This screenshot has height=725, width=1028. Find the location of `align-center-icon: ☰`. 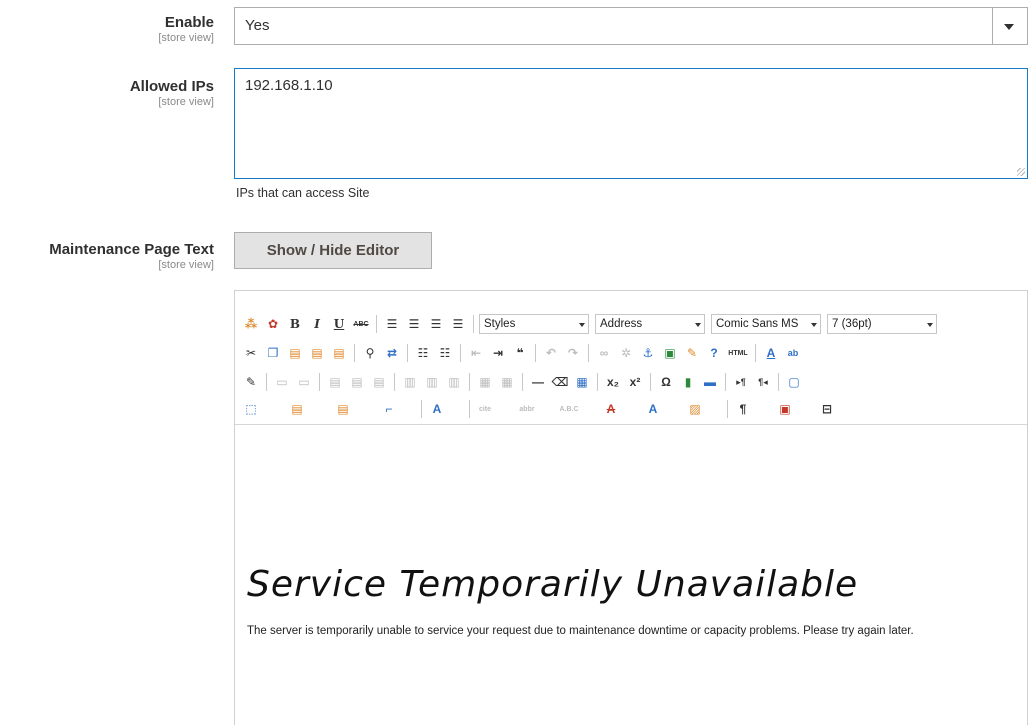

align-center-icon: ☰ is located at coordinates (414, 324).